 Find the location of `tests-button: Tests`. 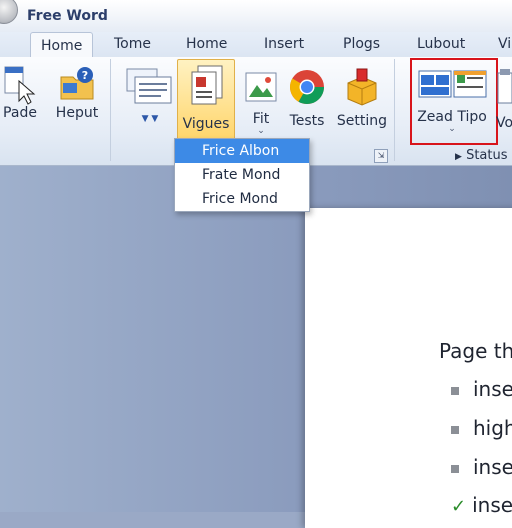

tests-button: Tests is located at coordinates (307, 98).